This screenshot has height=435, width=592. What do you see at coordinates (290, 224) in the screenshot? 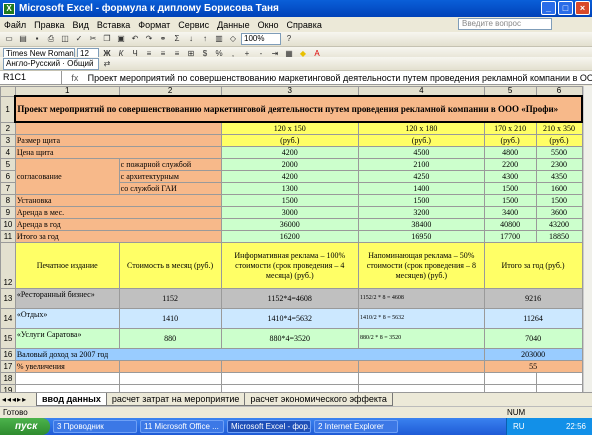
I see `cell: 36000` at bounding box center [290, 224].